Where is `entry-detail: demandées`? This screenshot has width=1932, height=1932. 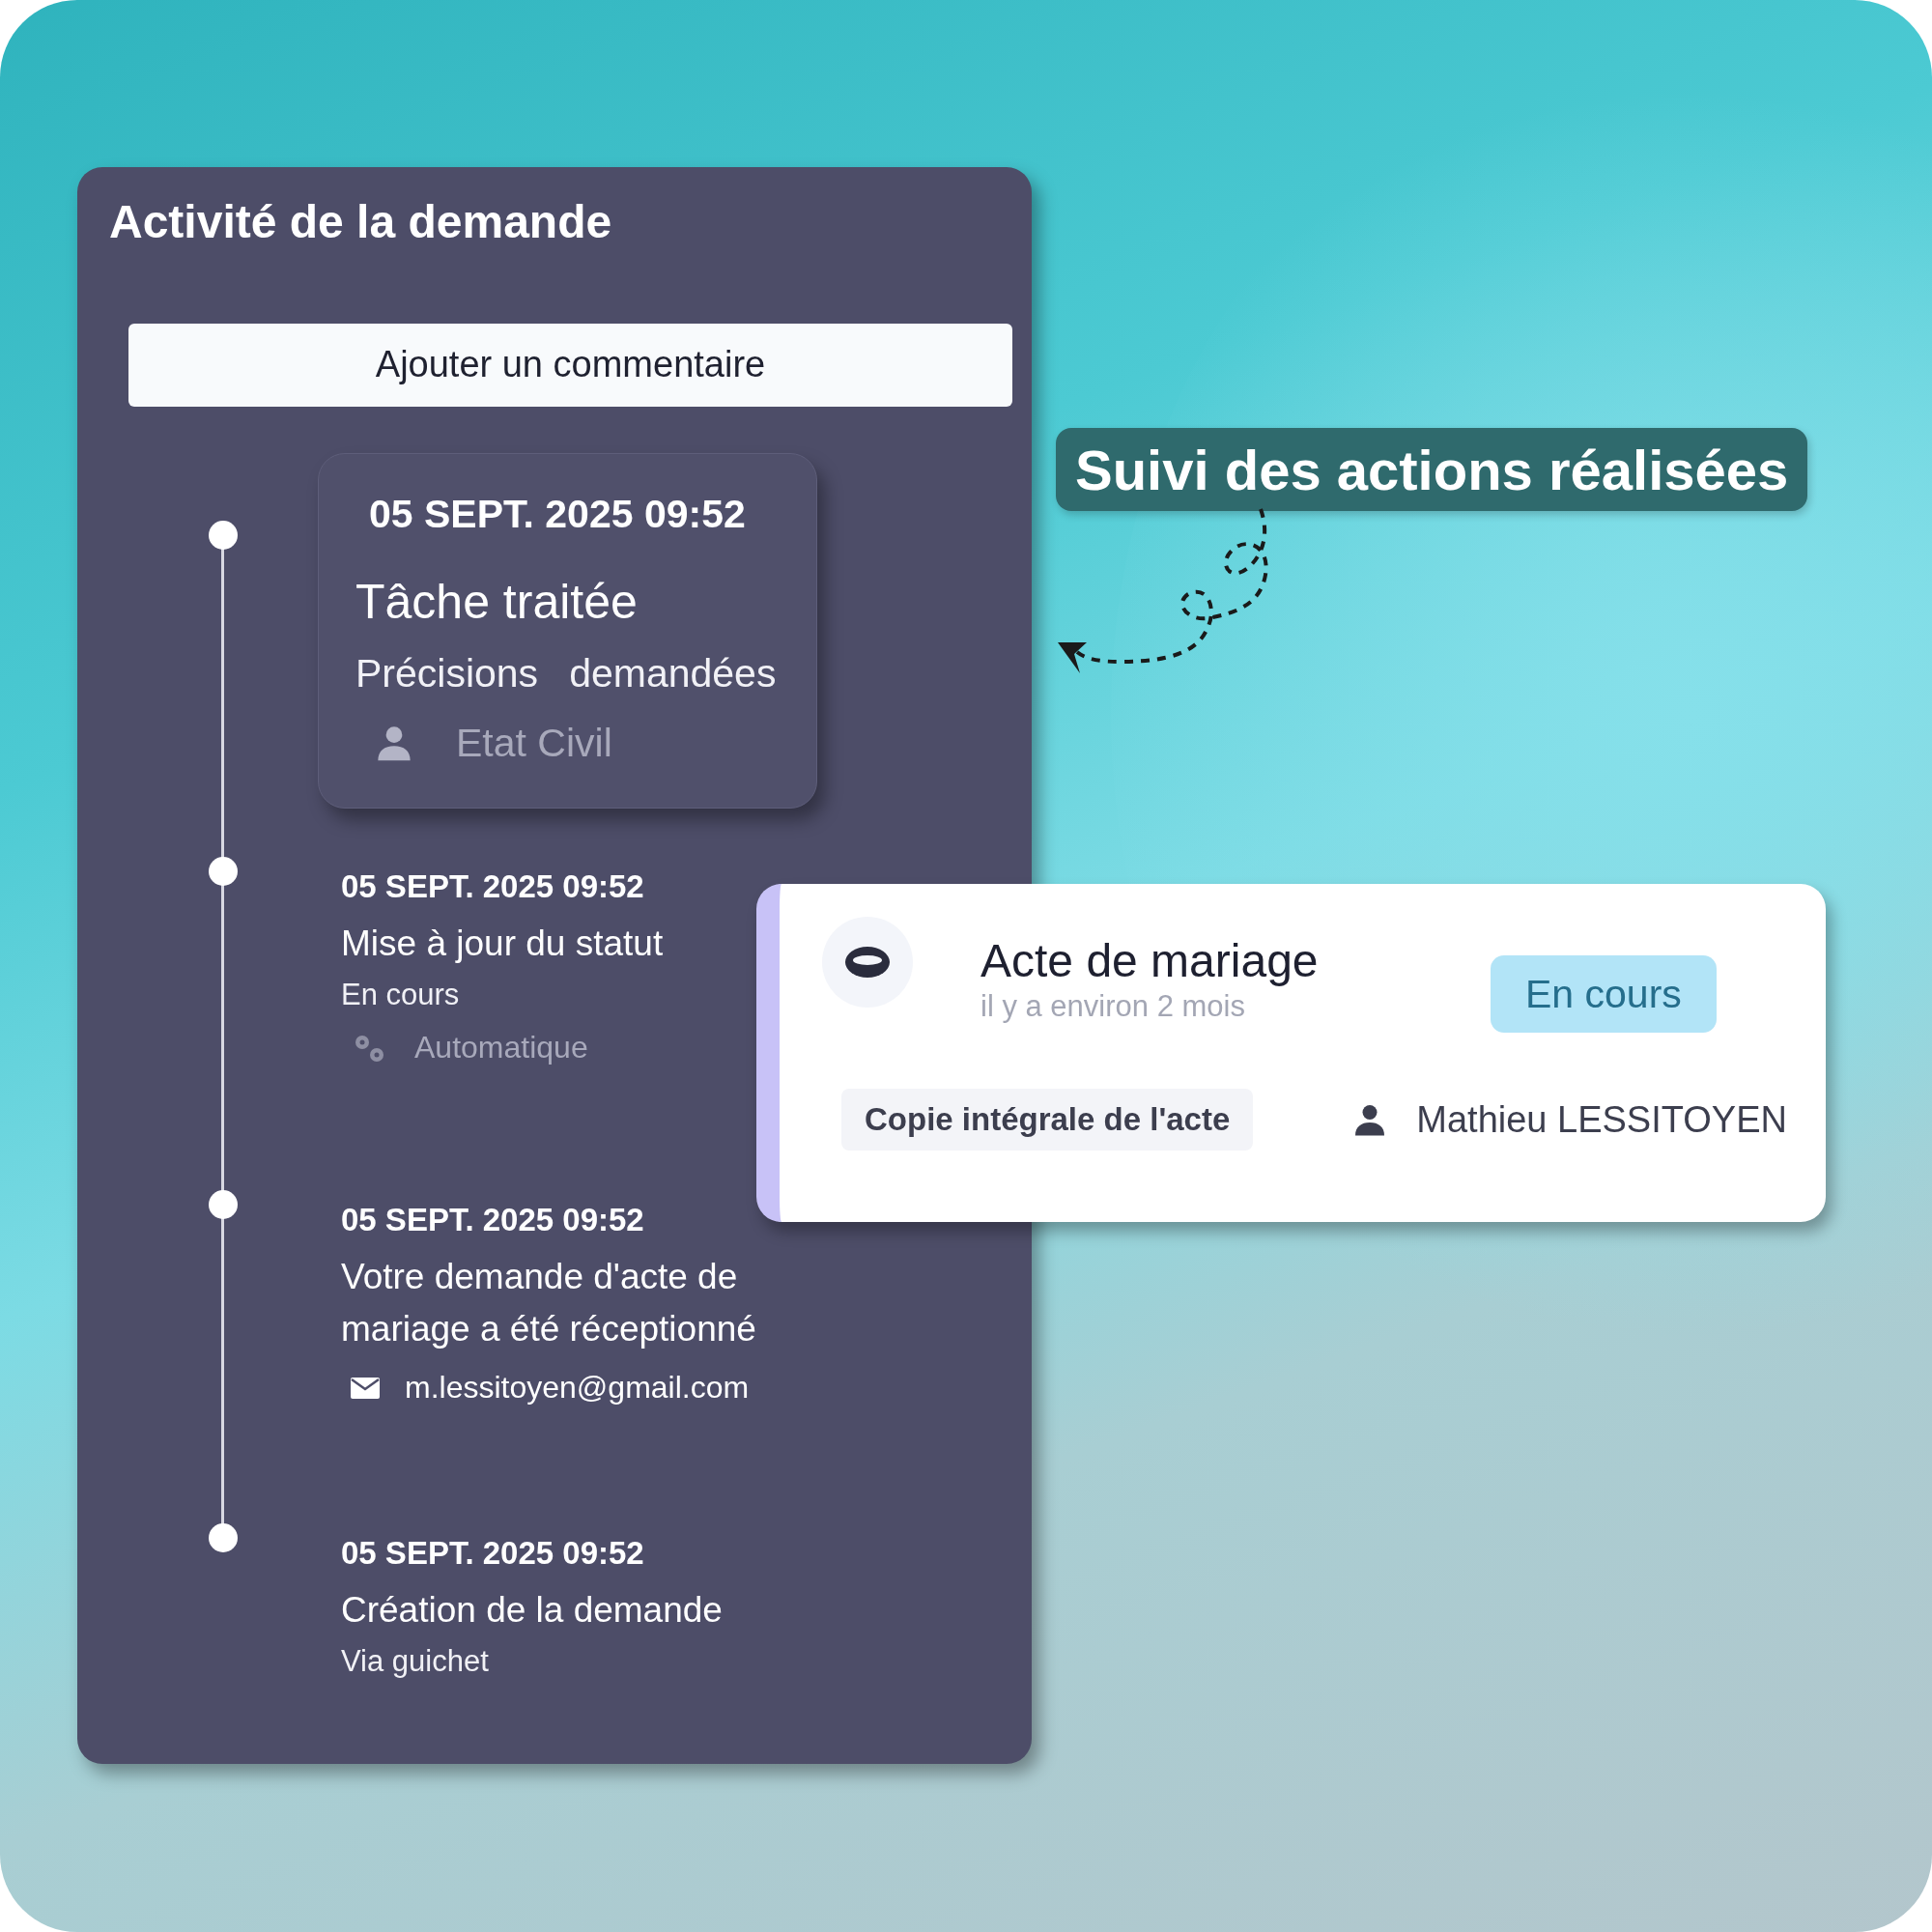
entry-detail: demandées is located at coordinates (673, 674).